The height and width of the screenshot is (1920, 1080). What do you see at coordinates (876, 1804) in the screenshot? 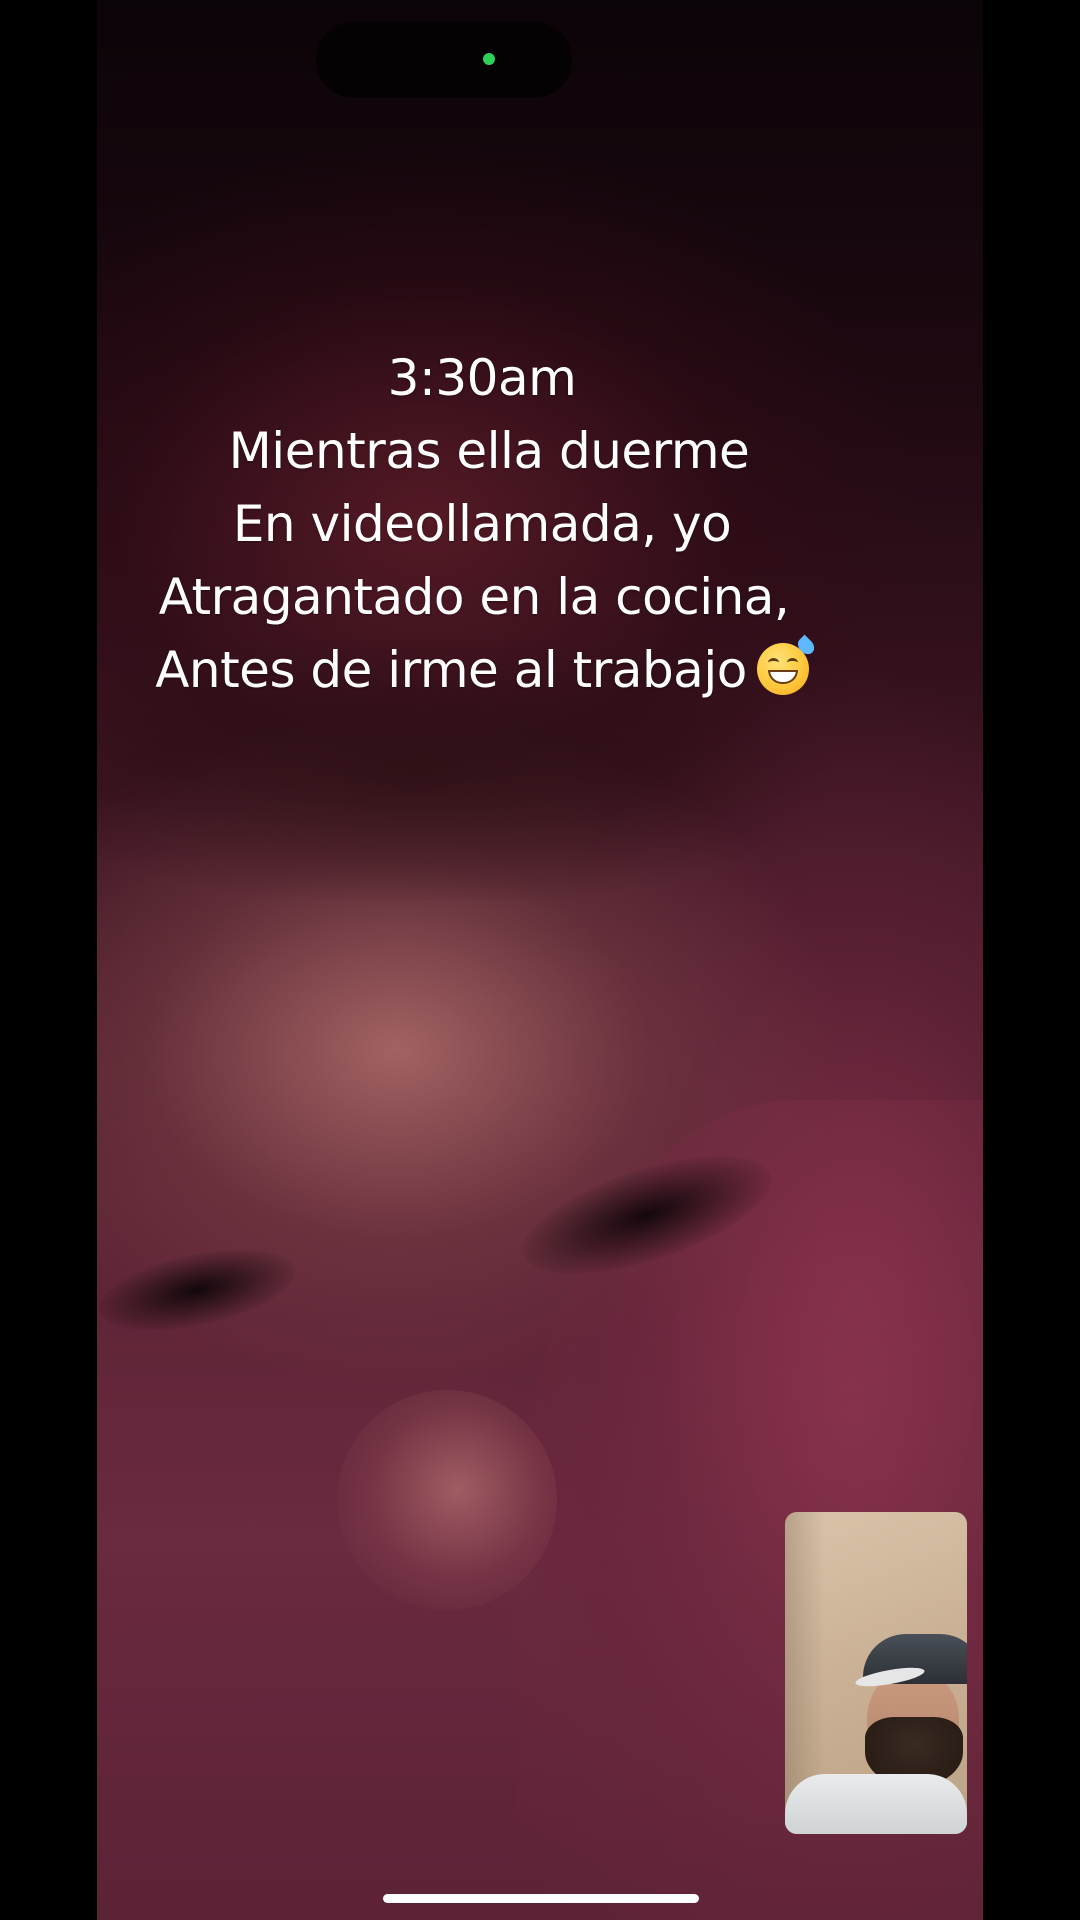
I see `self-view-shirt` at bounding box center [876, 1804].